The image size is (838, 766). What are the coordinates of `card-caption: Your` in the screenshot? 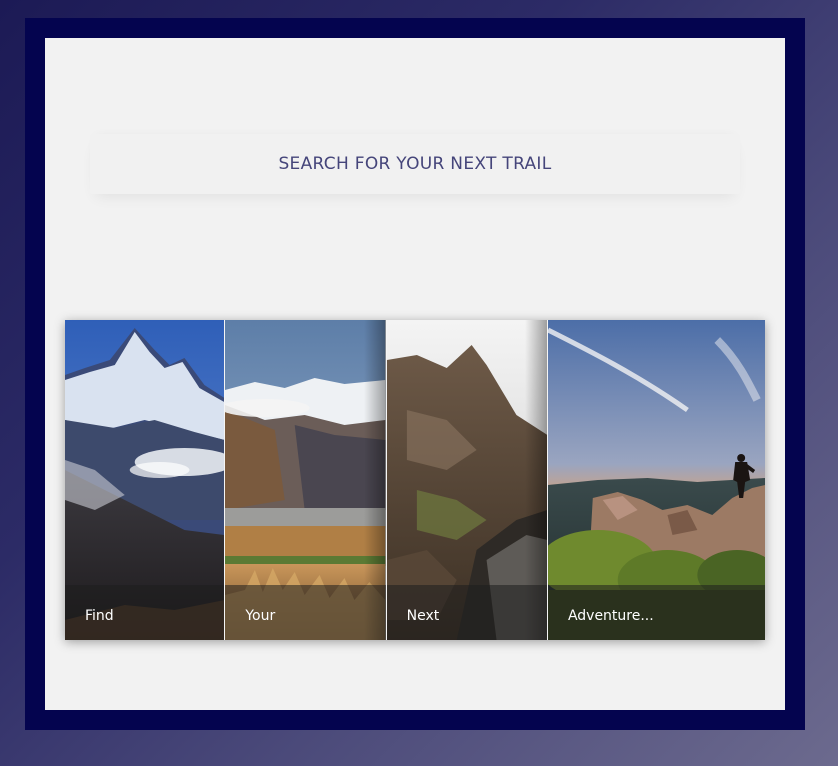 It's located at (260, 615).